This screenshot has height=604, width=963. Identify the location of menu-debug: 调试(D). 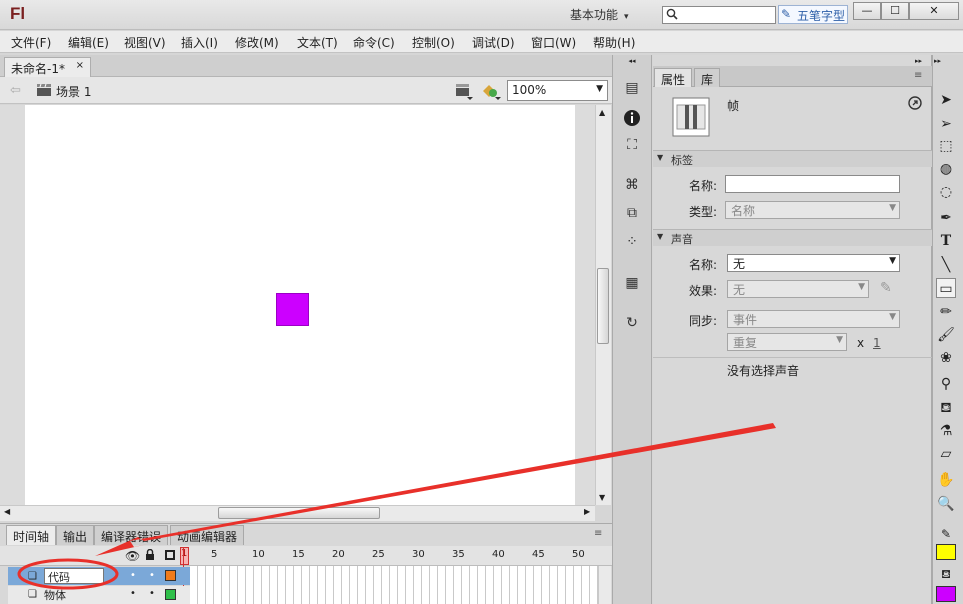
(493, 42).